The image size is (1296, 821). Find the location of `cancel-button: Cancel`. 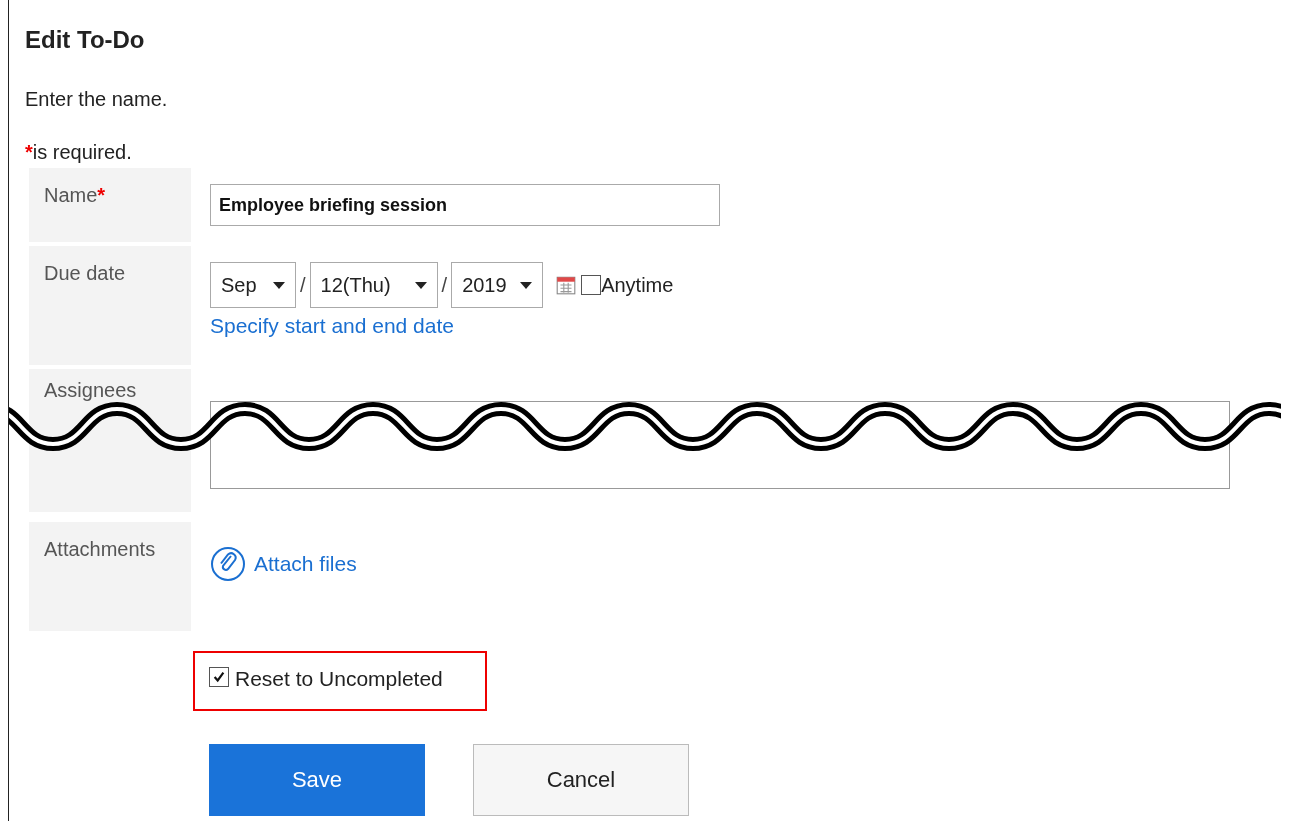

cancel-button: Cancel is located at coordinates (581, 780).